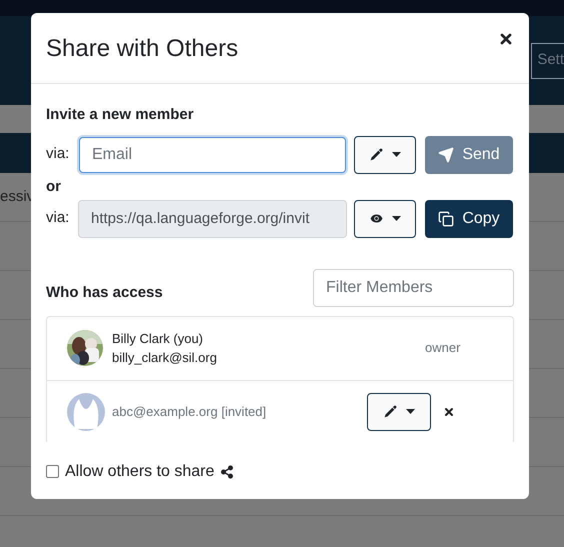 This screenshot has width=564, height=547. What do you see at coordinates (446, 218) in the screenshot?
I see `copy-icon` at bounding box center [446, 218].